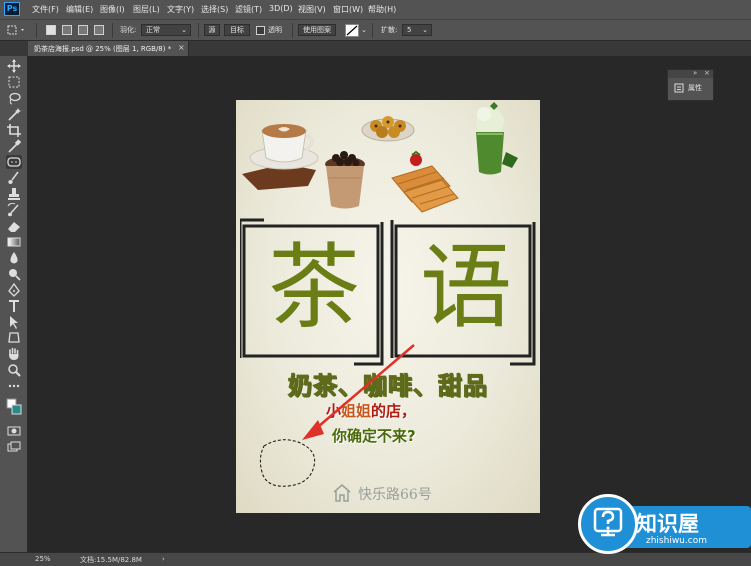 This screenshot has height=566, width=751. I want to click on tools-panel, so click(14, 304).